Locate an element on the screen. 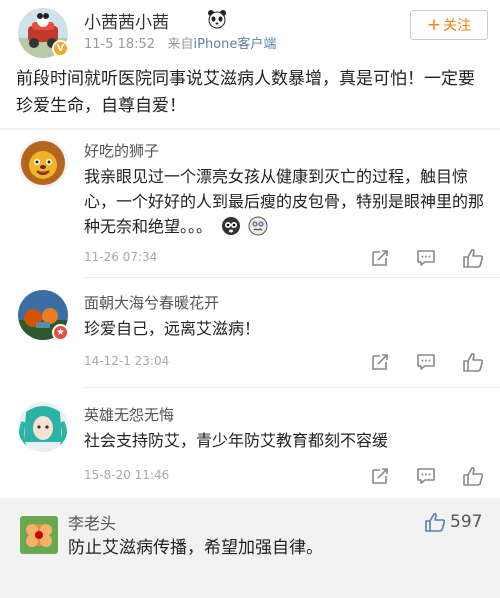  panda-emoji-icon is located at coordinates (217, 19).